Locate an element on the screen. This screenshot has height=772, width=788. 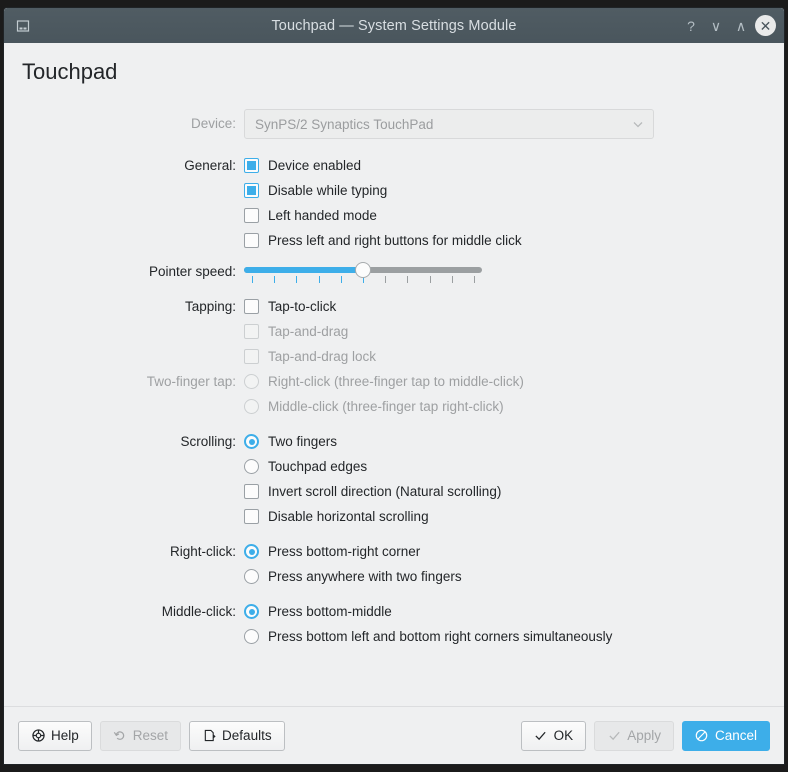
device-select-value: SynPS/2 Synaptics TouchPad is located at coordinates (344, 124).